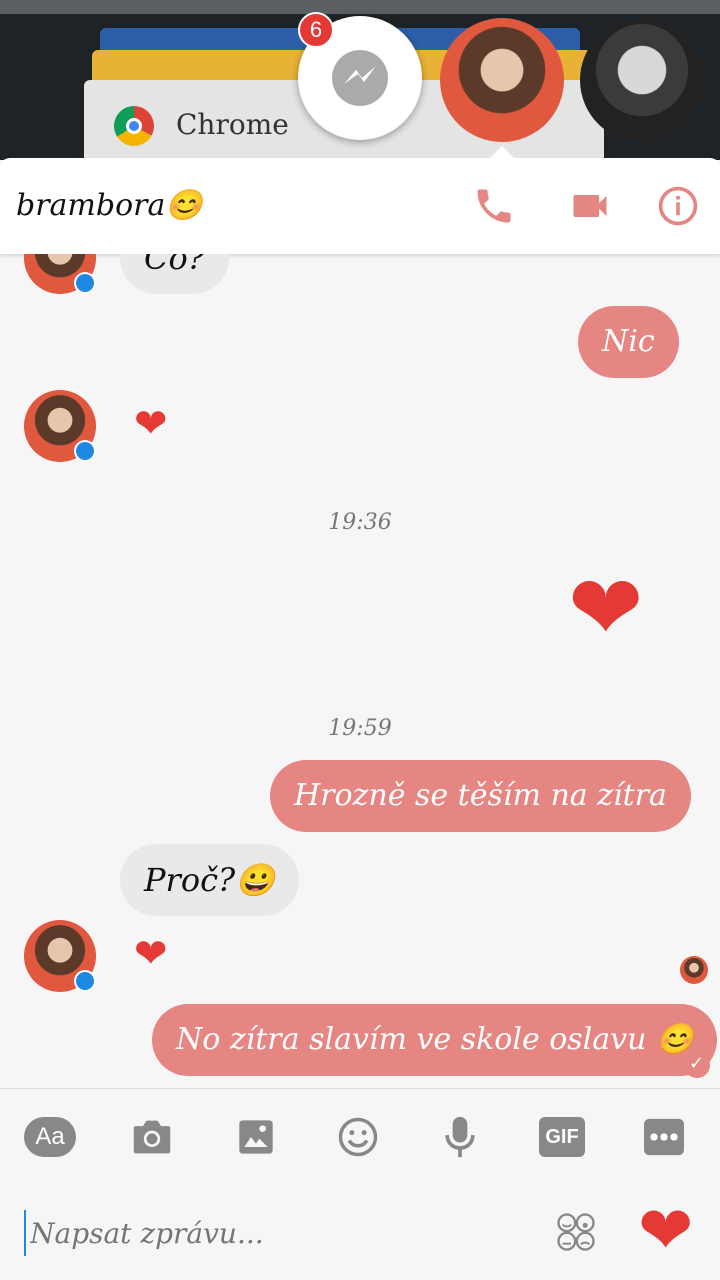 The height and width of the screenshot is (1280, 720). I want to click on contact-name: brambora😊, so click(109, 205).